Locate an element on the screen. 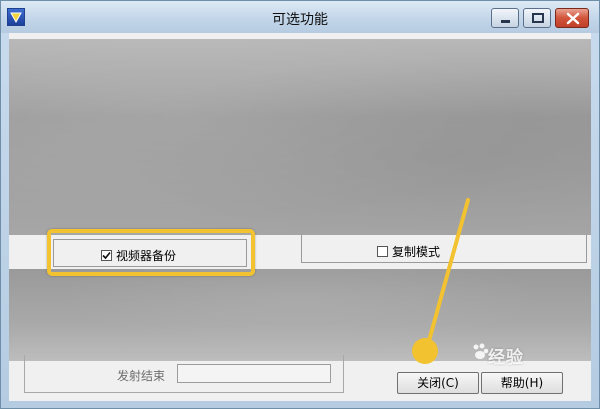 The image size is (600, 409). pointer-line is located at coordinates (447, 274).